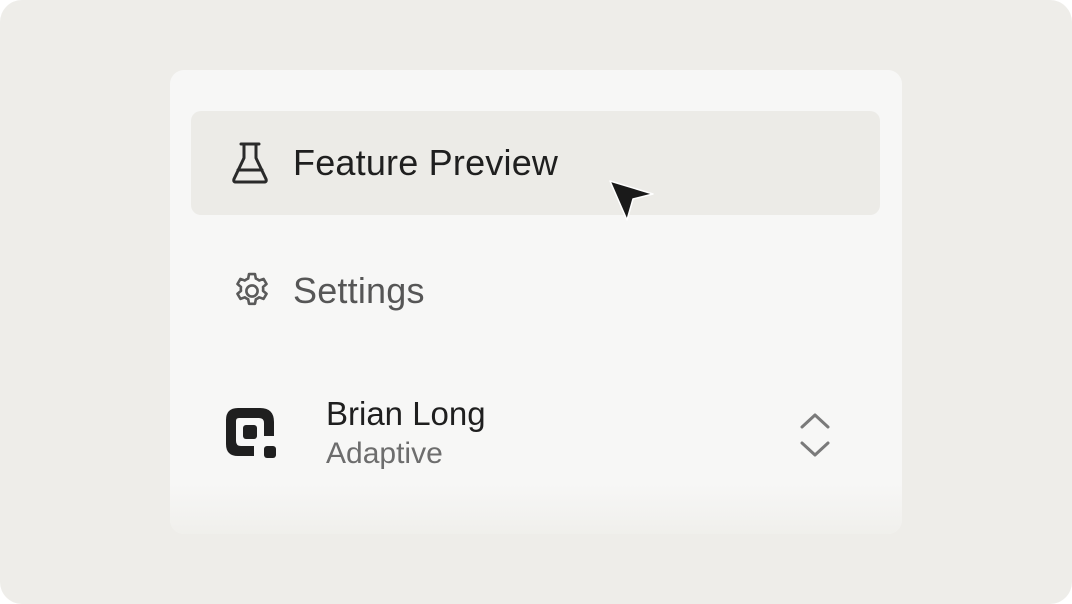 The image size is (1072, 604). I want to click on flask-icon, so click(252, 163).